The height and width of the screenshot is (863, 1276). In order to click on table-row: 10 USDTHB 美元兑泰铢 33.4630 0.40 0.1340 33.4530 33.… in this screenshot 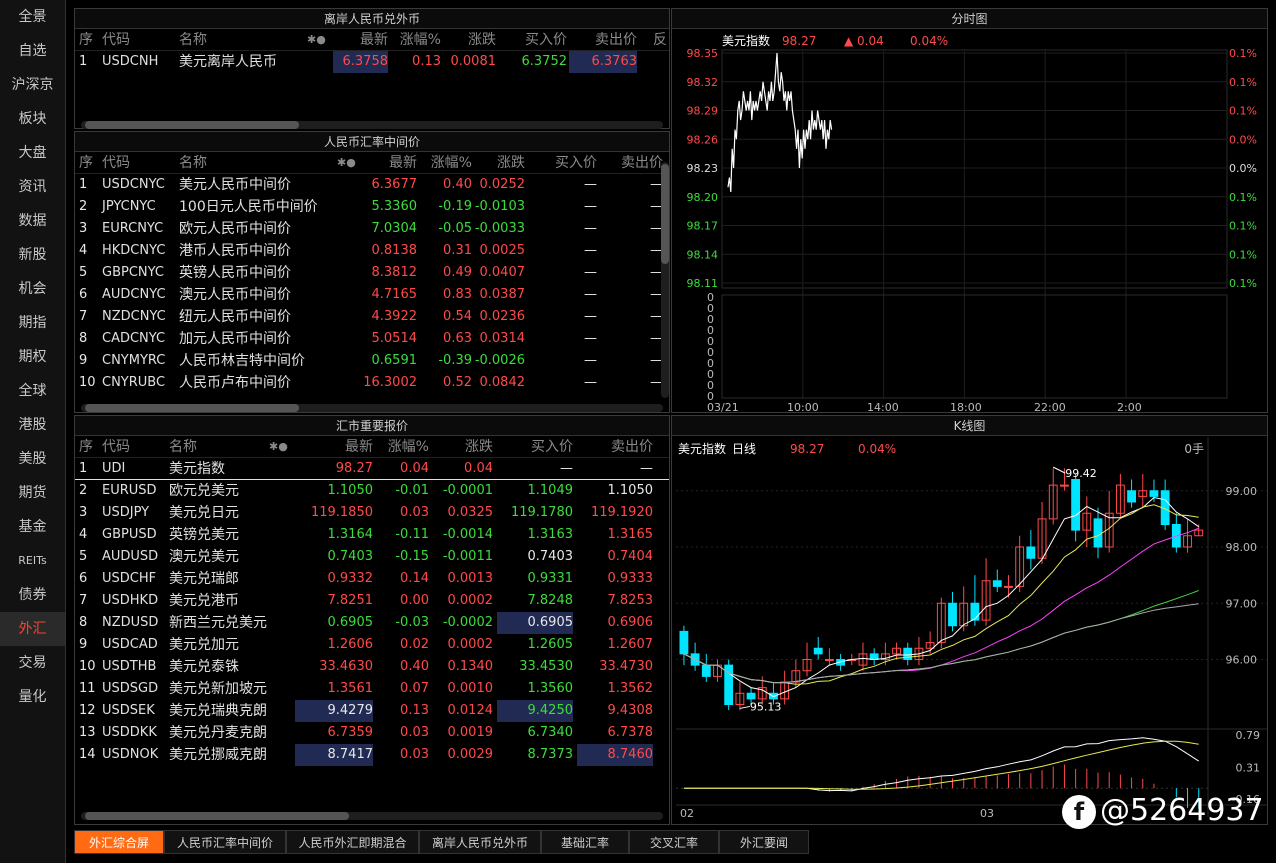, I will do `click(372, 667)`.